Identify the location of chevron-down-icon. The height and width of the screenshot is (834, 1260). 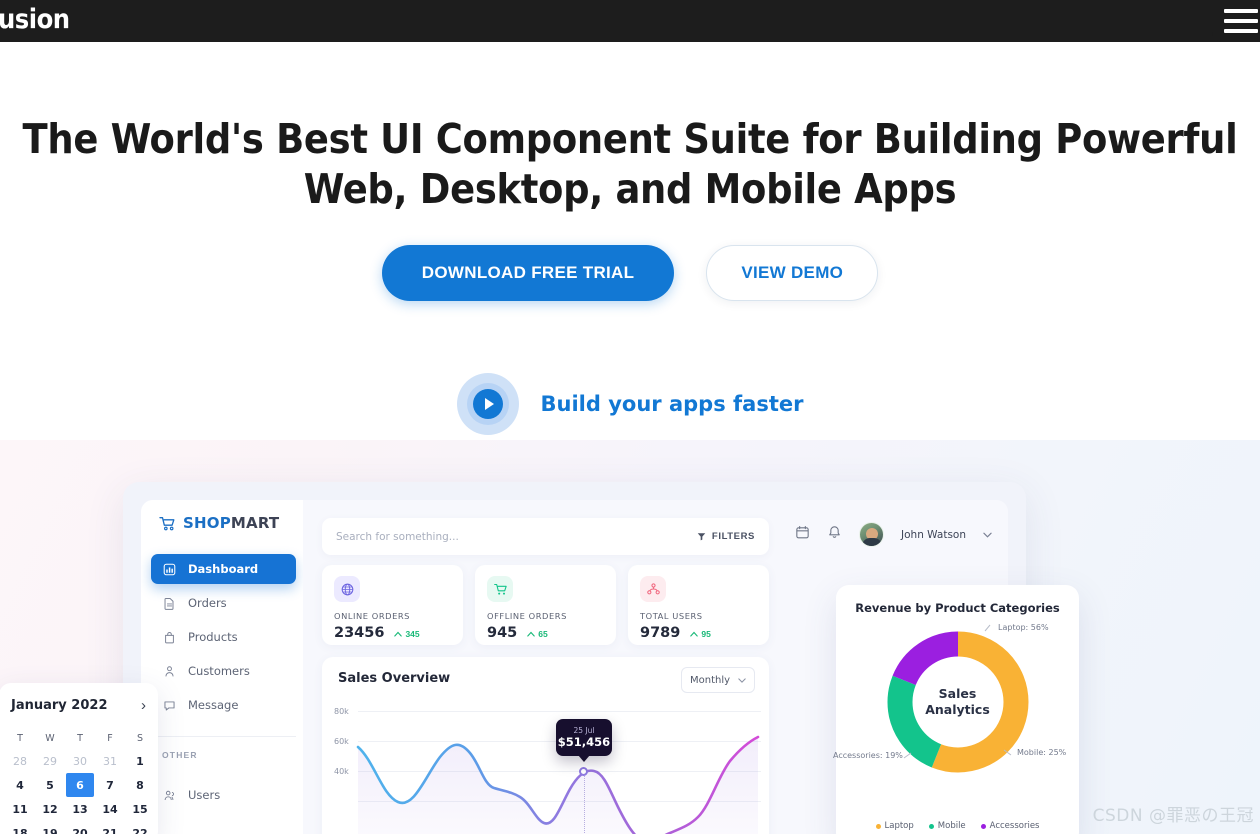
(987, 535).